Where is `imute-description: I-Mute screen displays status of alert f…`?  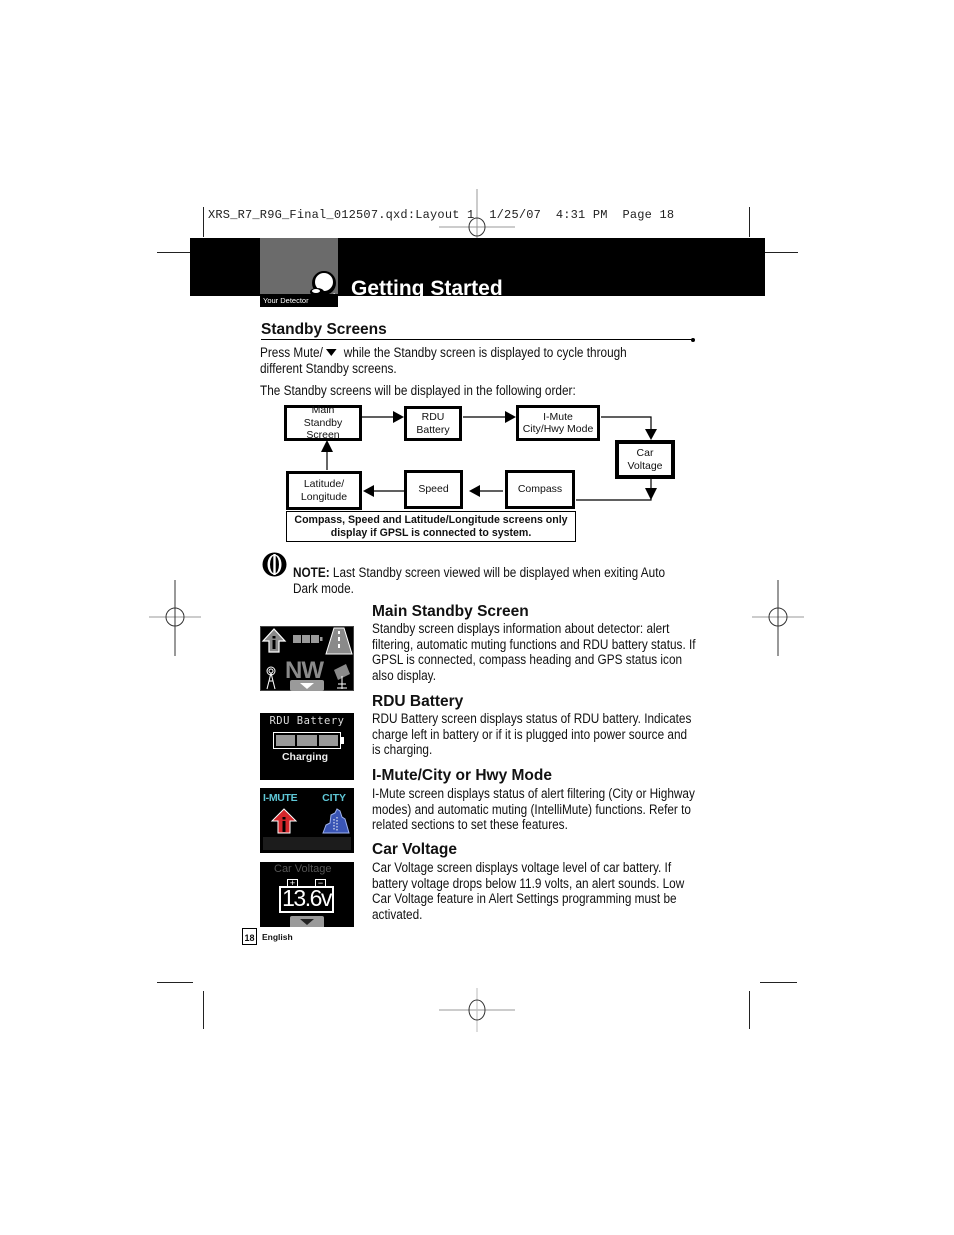
imute-description: I-Mute screen displays status of alert f… is located at coordinates (533, 809).